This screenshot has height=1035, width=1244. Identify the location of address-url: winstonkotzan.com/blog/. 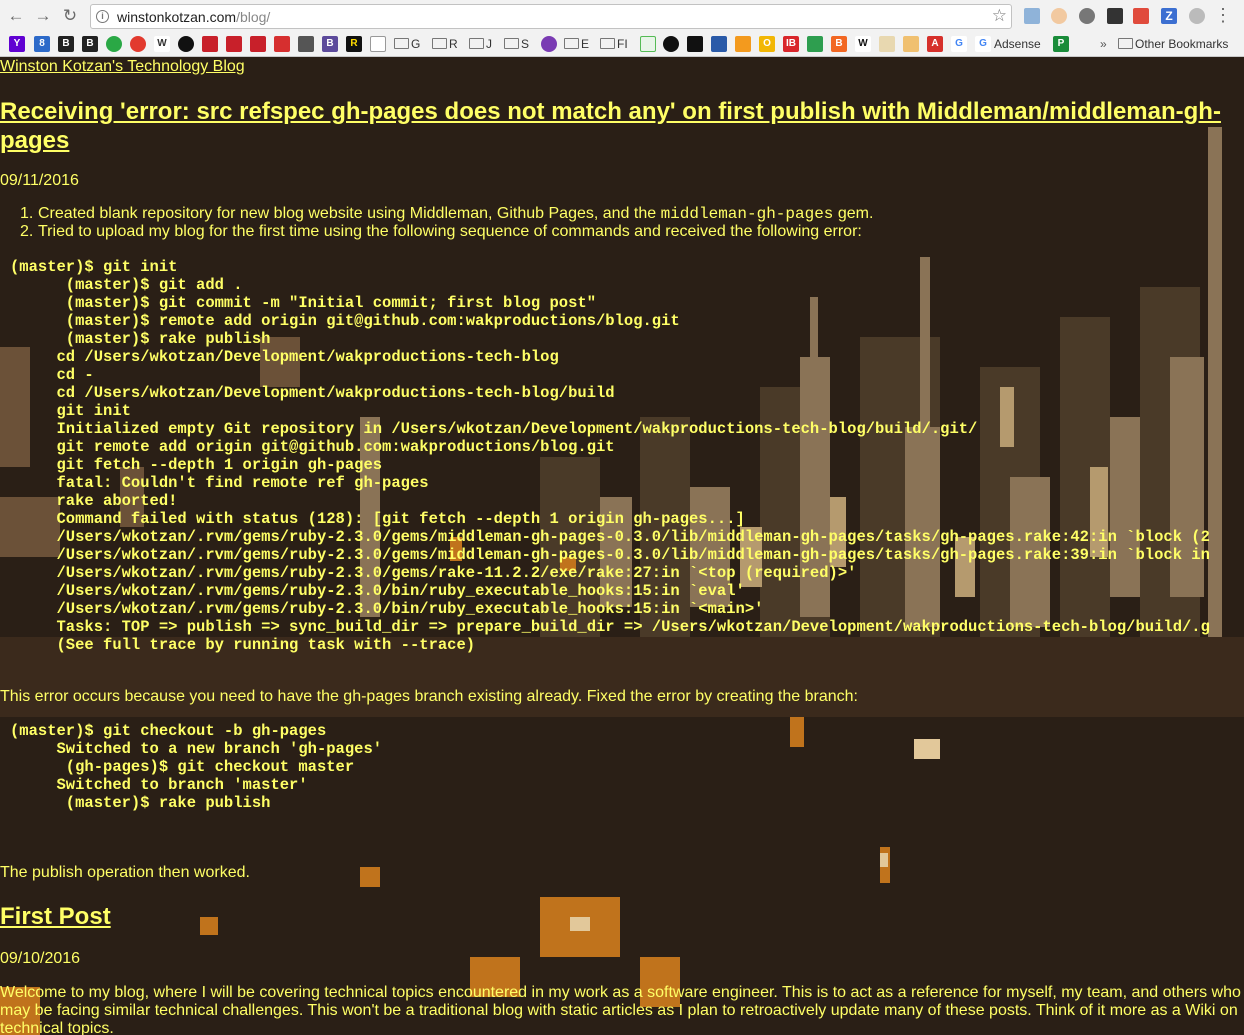
(193, 17).